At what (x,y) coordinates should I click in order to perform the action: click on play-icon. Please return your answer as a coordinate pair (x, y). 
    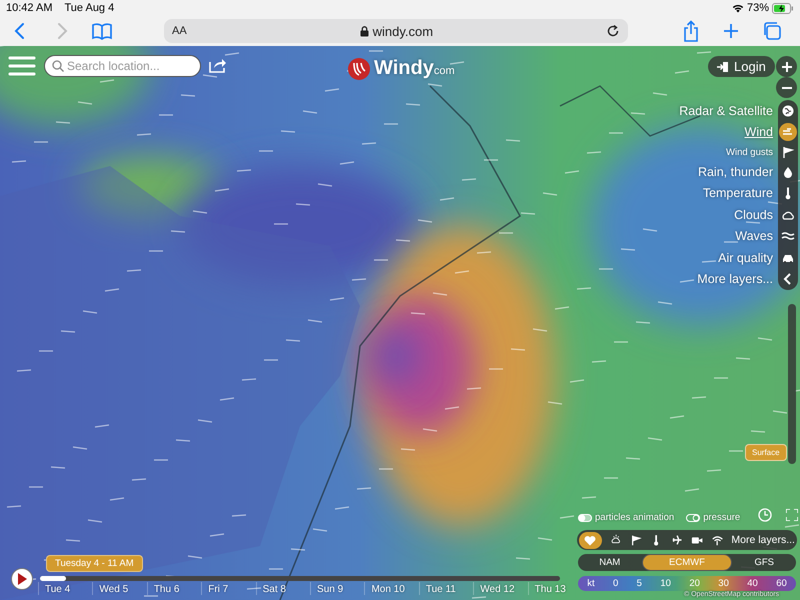
    Looking at the image, I should click on (22, 579).